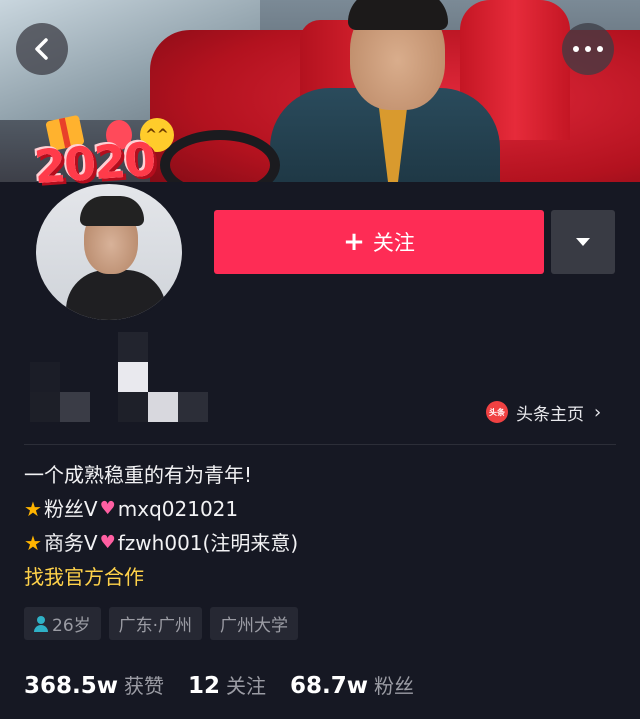 This screenshot has width=640, height=719. Describe the element at coordinates (125, 387) in the screenshot. I see `username-mosaic` at that location.